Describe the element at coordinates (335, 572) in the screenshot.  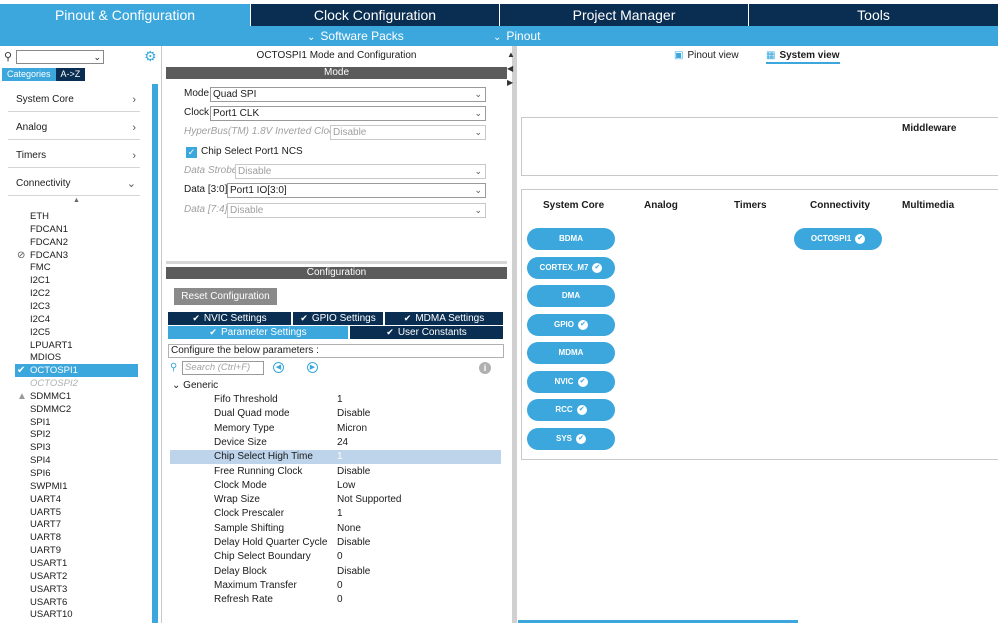
I see `parameter-row: Delay Block Disable` at that location.